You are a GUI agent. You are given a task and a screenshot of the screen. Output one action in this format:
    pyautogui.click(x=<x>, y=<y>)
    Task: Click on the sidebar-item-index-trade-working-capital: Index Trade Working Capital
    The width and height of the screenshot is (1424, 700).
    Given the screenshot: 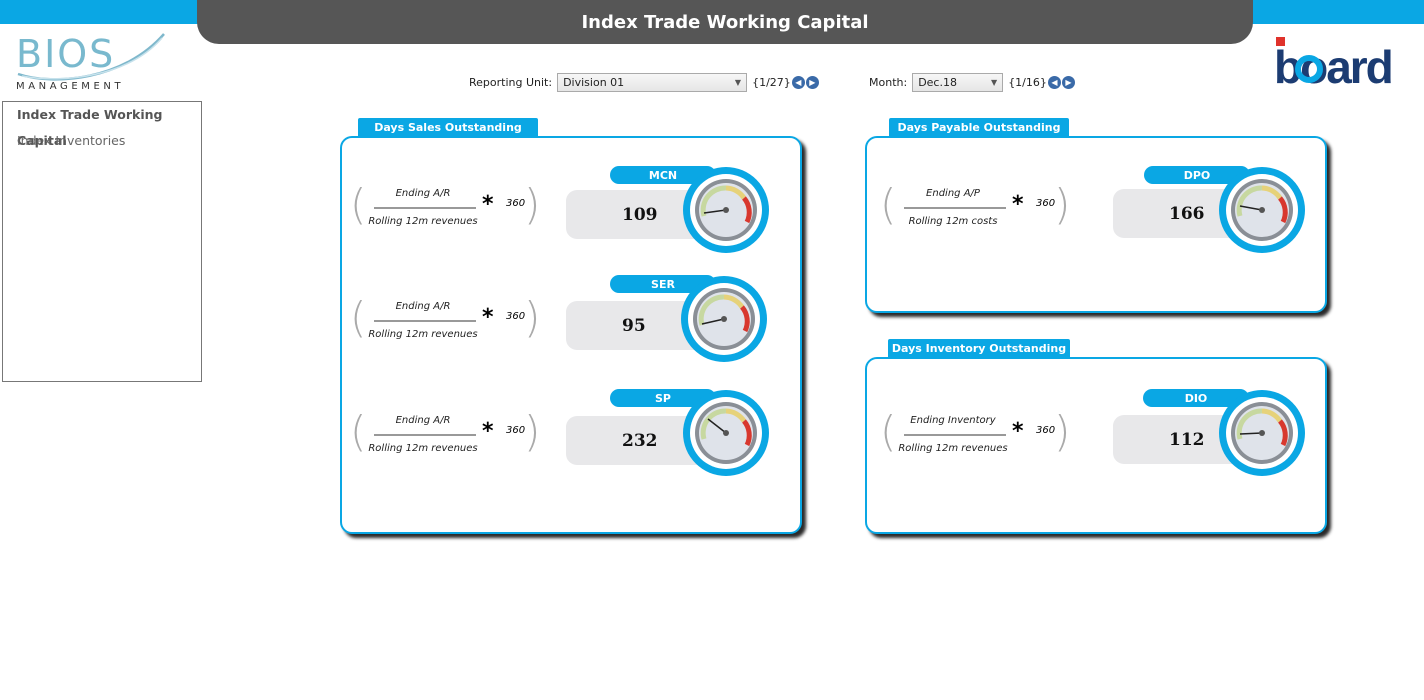 What is the action you would take?
    pyautogui.click(x=102, y=125)
    